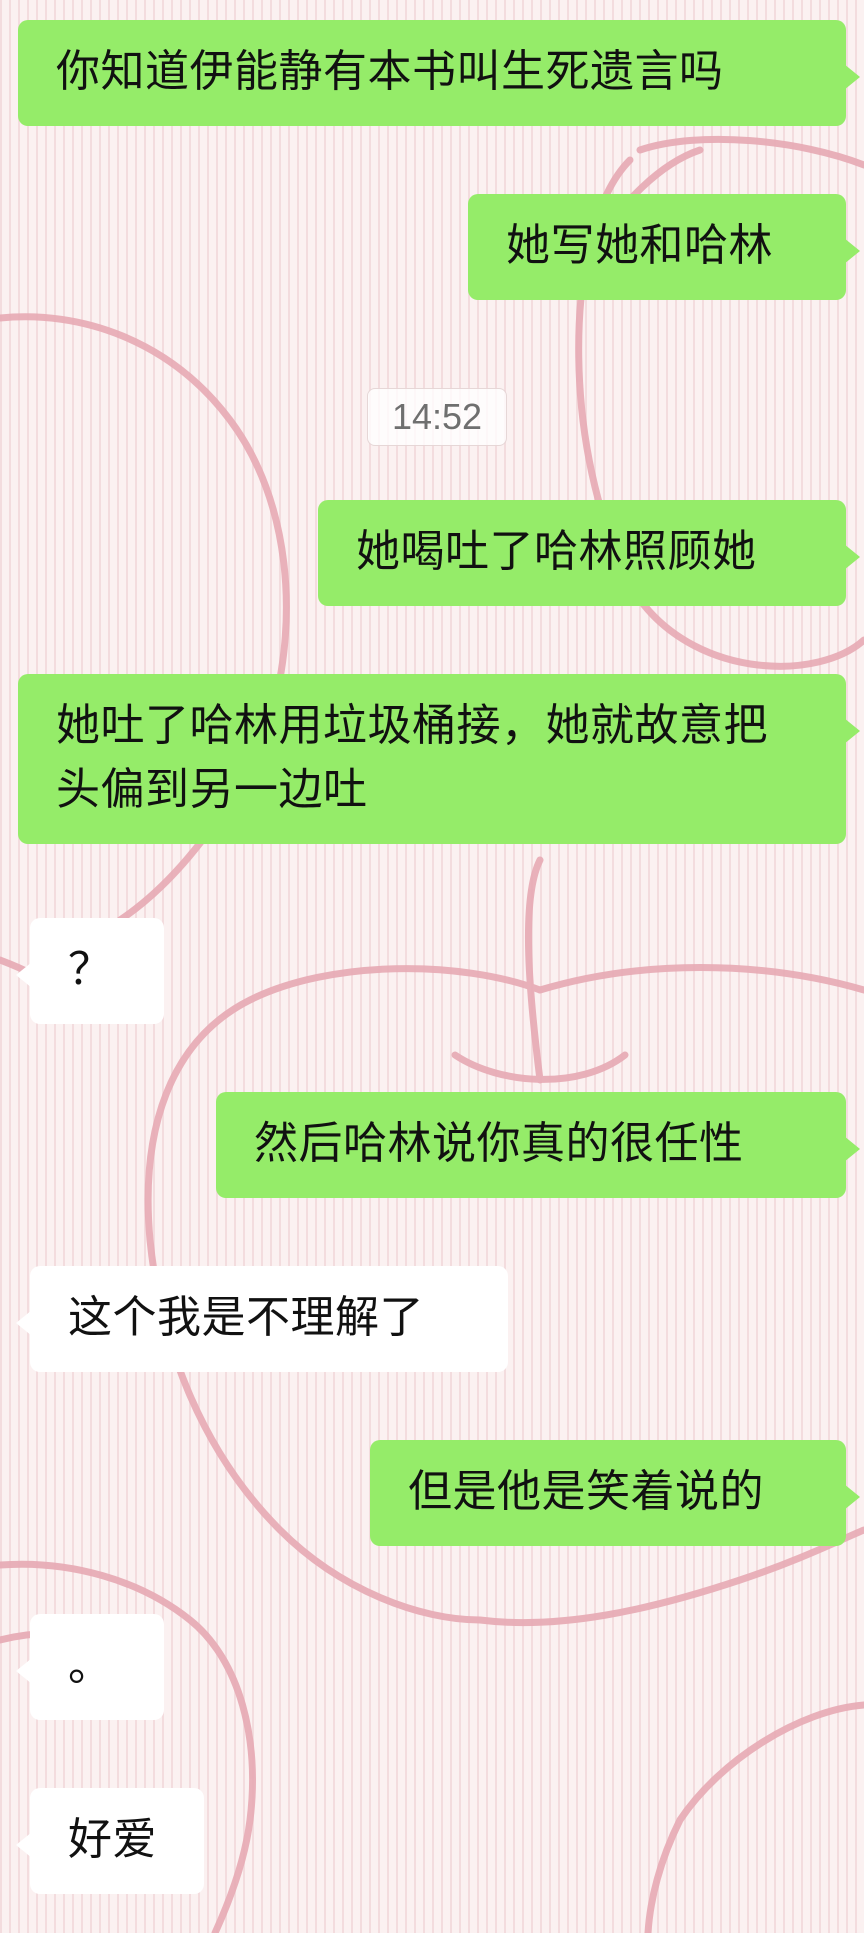  What do you see at coordinates (90, 971) in the screenshot?
I see `incoming-message-bubble: ？` at bounding box center [90, 971].